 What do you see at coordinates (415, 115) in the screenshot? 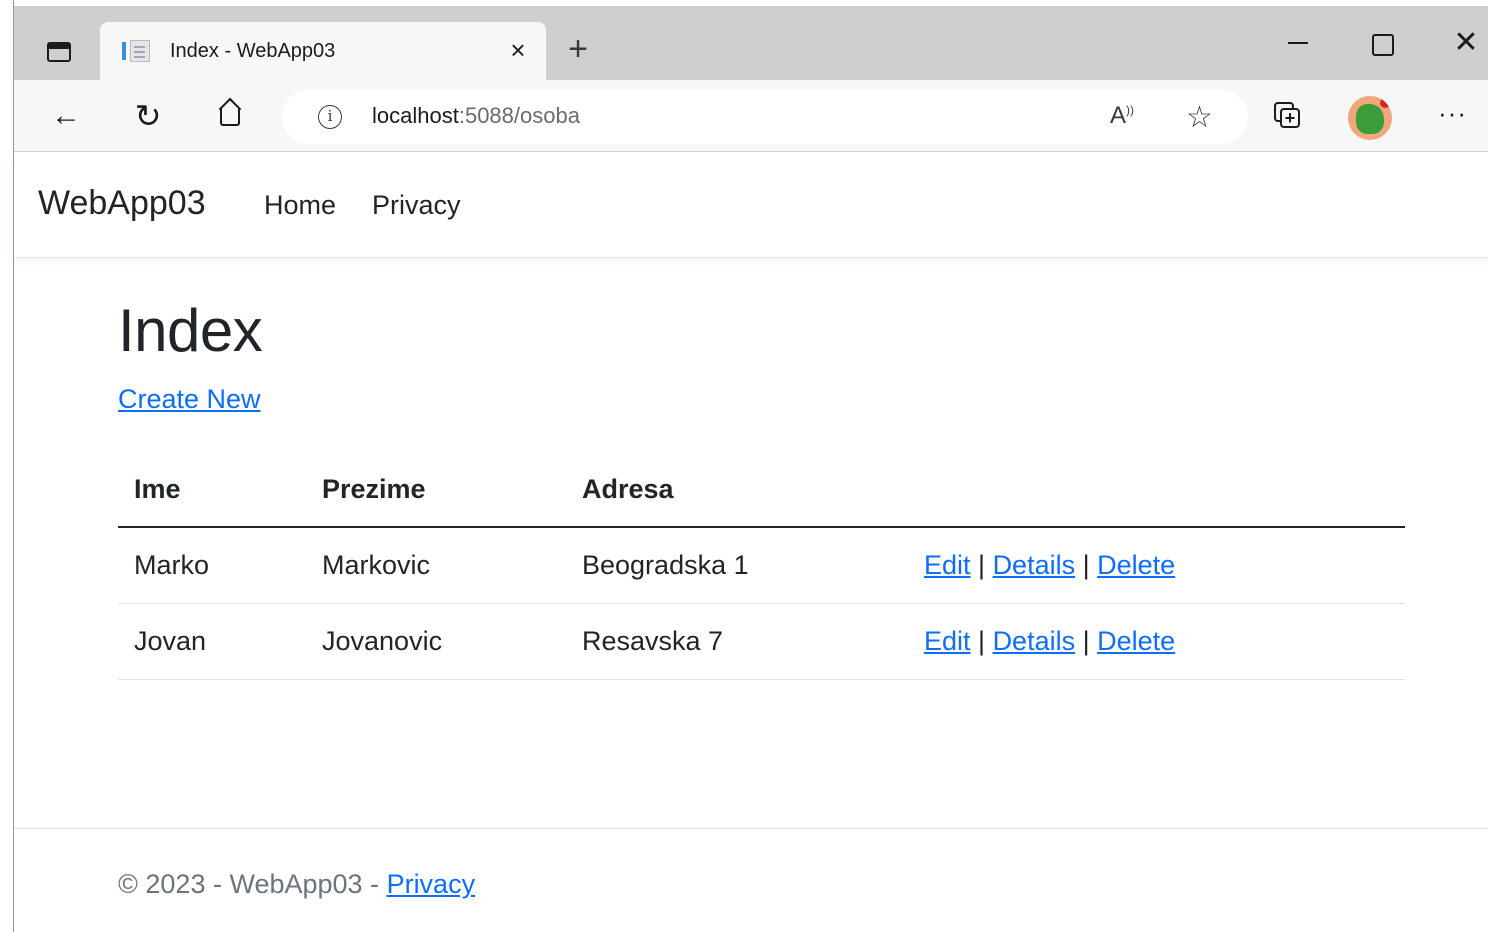
I see `url-host: localhost` at bounding box center [415, 115].